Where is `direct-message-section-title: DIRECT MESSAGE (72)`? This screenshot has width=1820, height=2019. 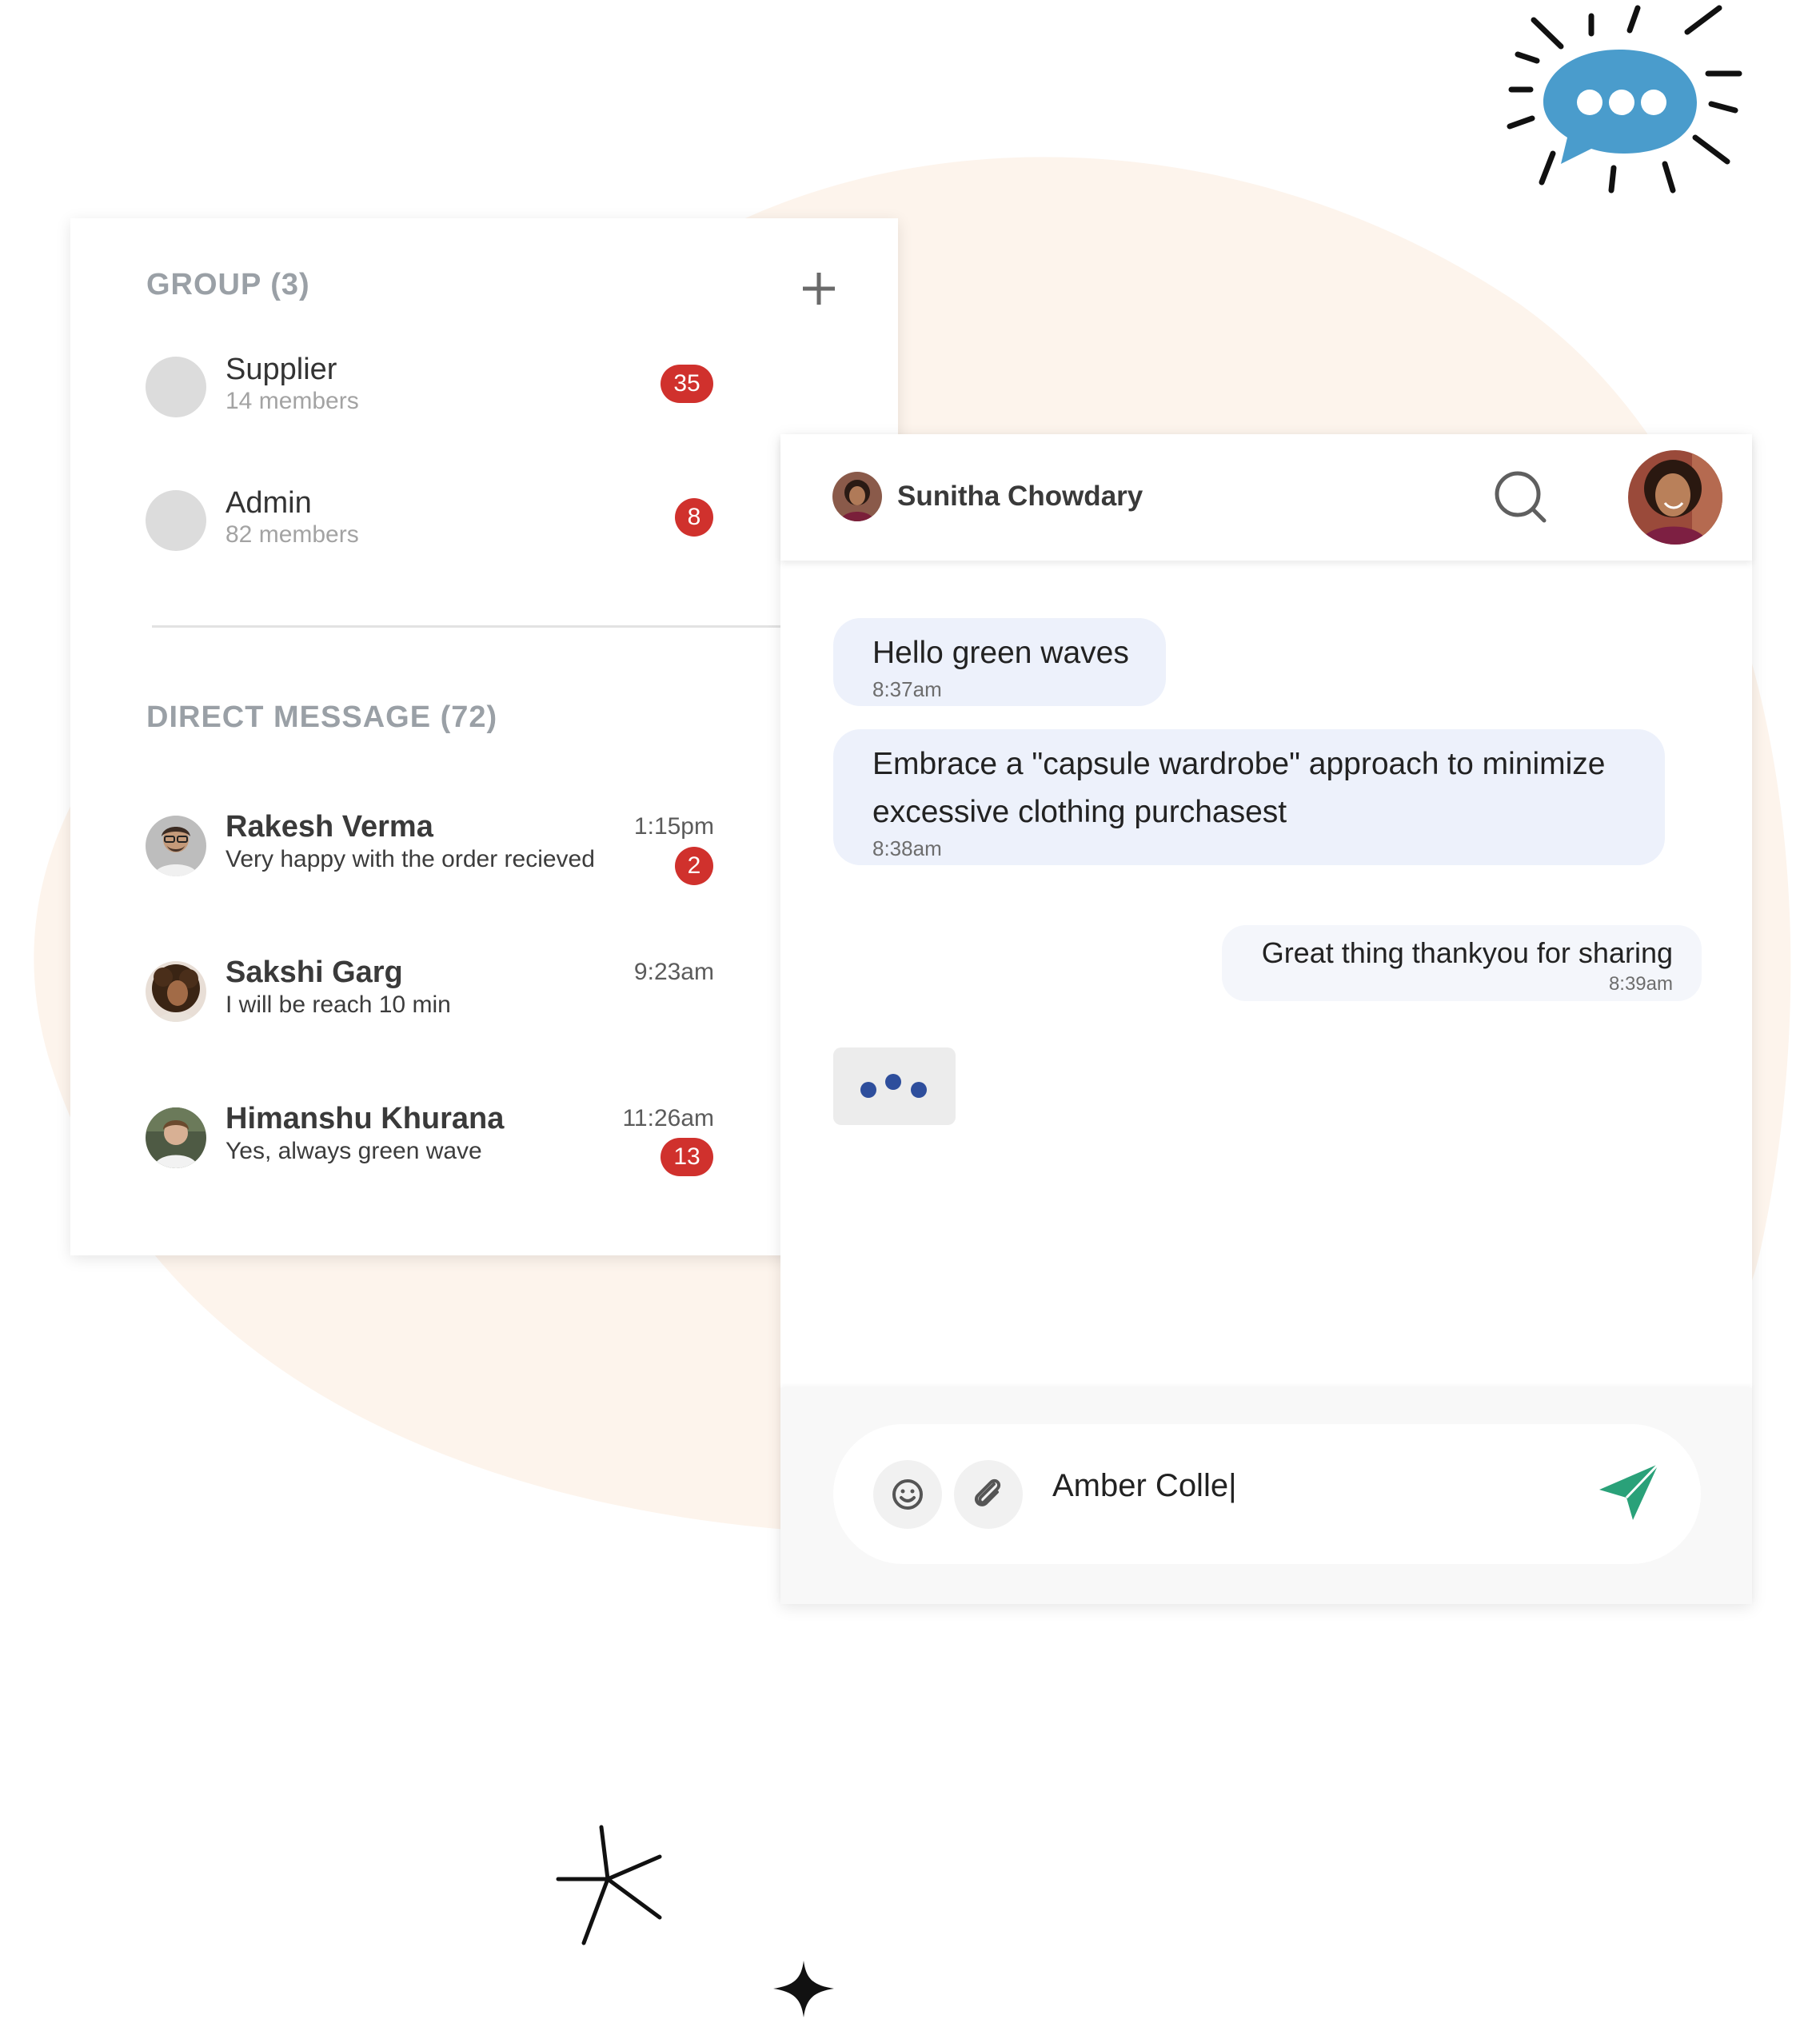
direct-message-section-title: DIRECT MESSAGE (72) is located at coordinates (322, 717).